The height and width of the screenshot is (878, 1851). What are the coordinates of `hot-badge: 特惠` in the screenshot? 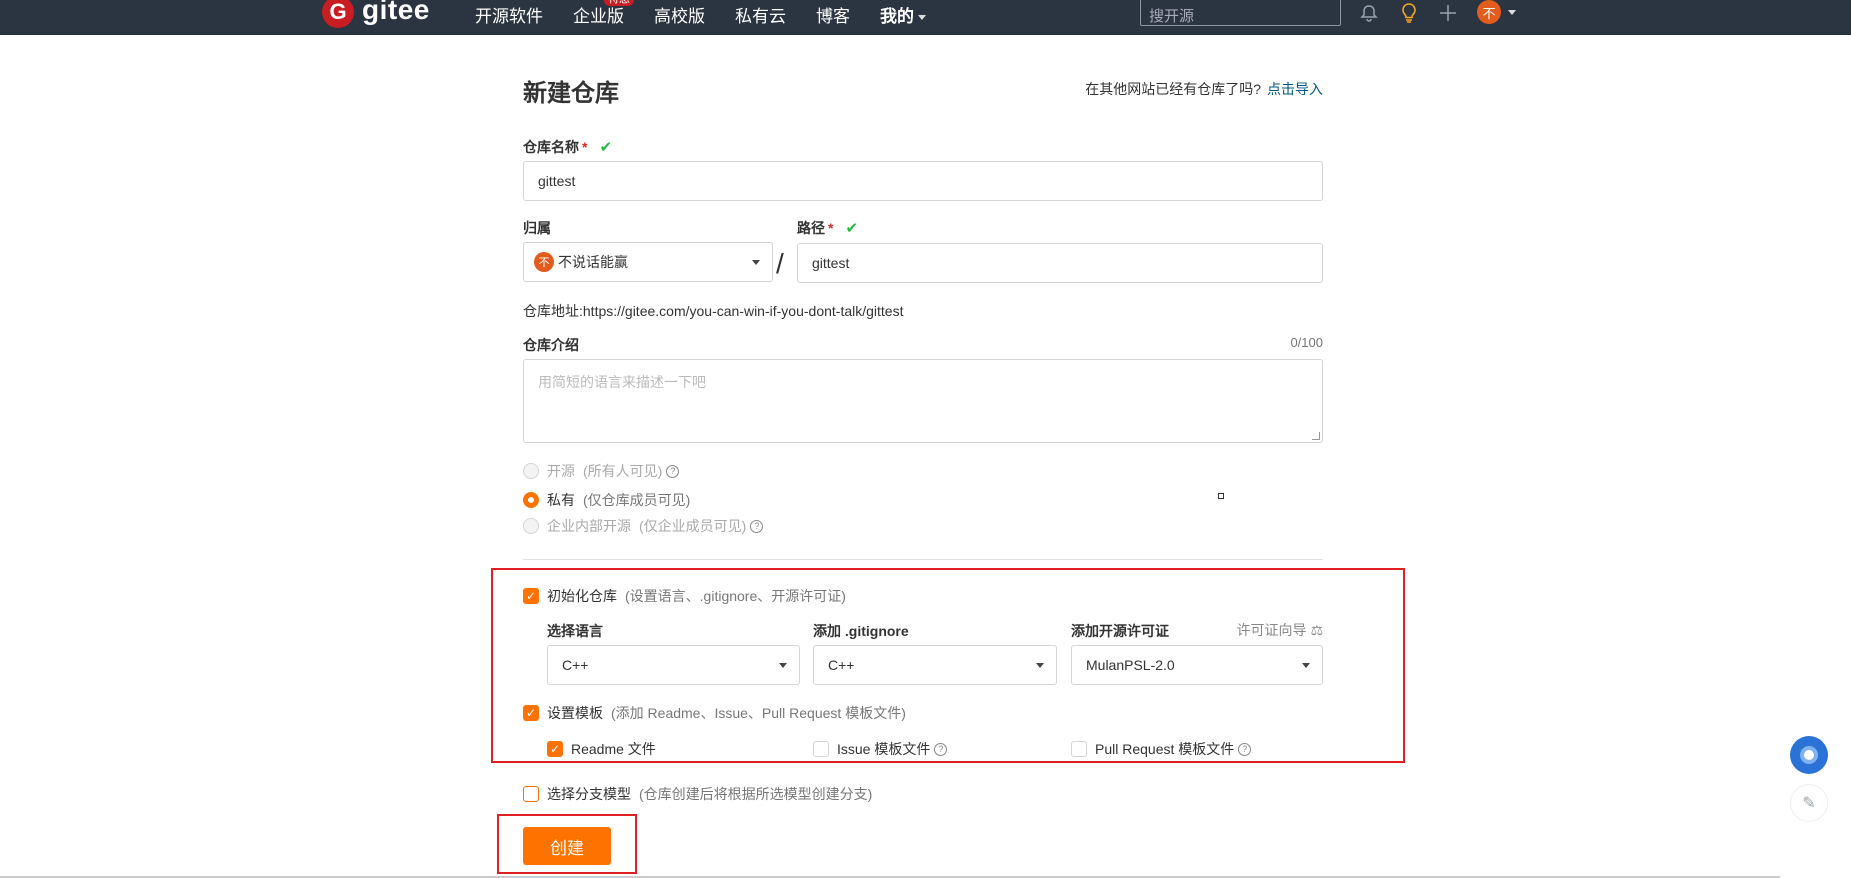 It's located at (619, 3).